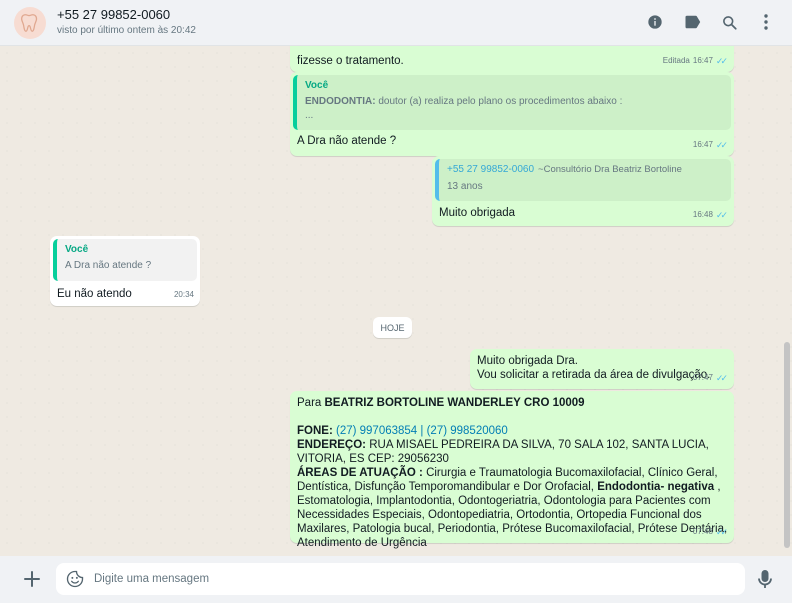 The height and width of the screenshot is (603, 792). I want to click on message-meta: 07:48 ✓✓, so click(710, 532).